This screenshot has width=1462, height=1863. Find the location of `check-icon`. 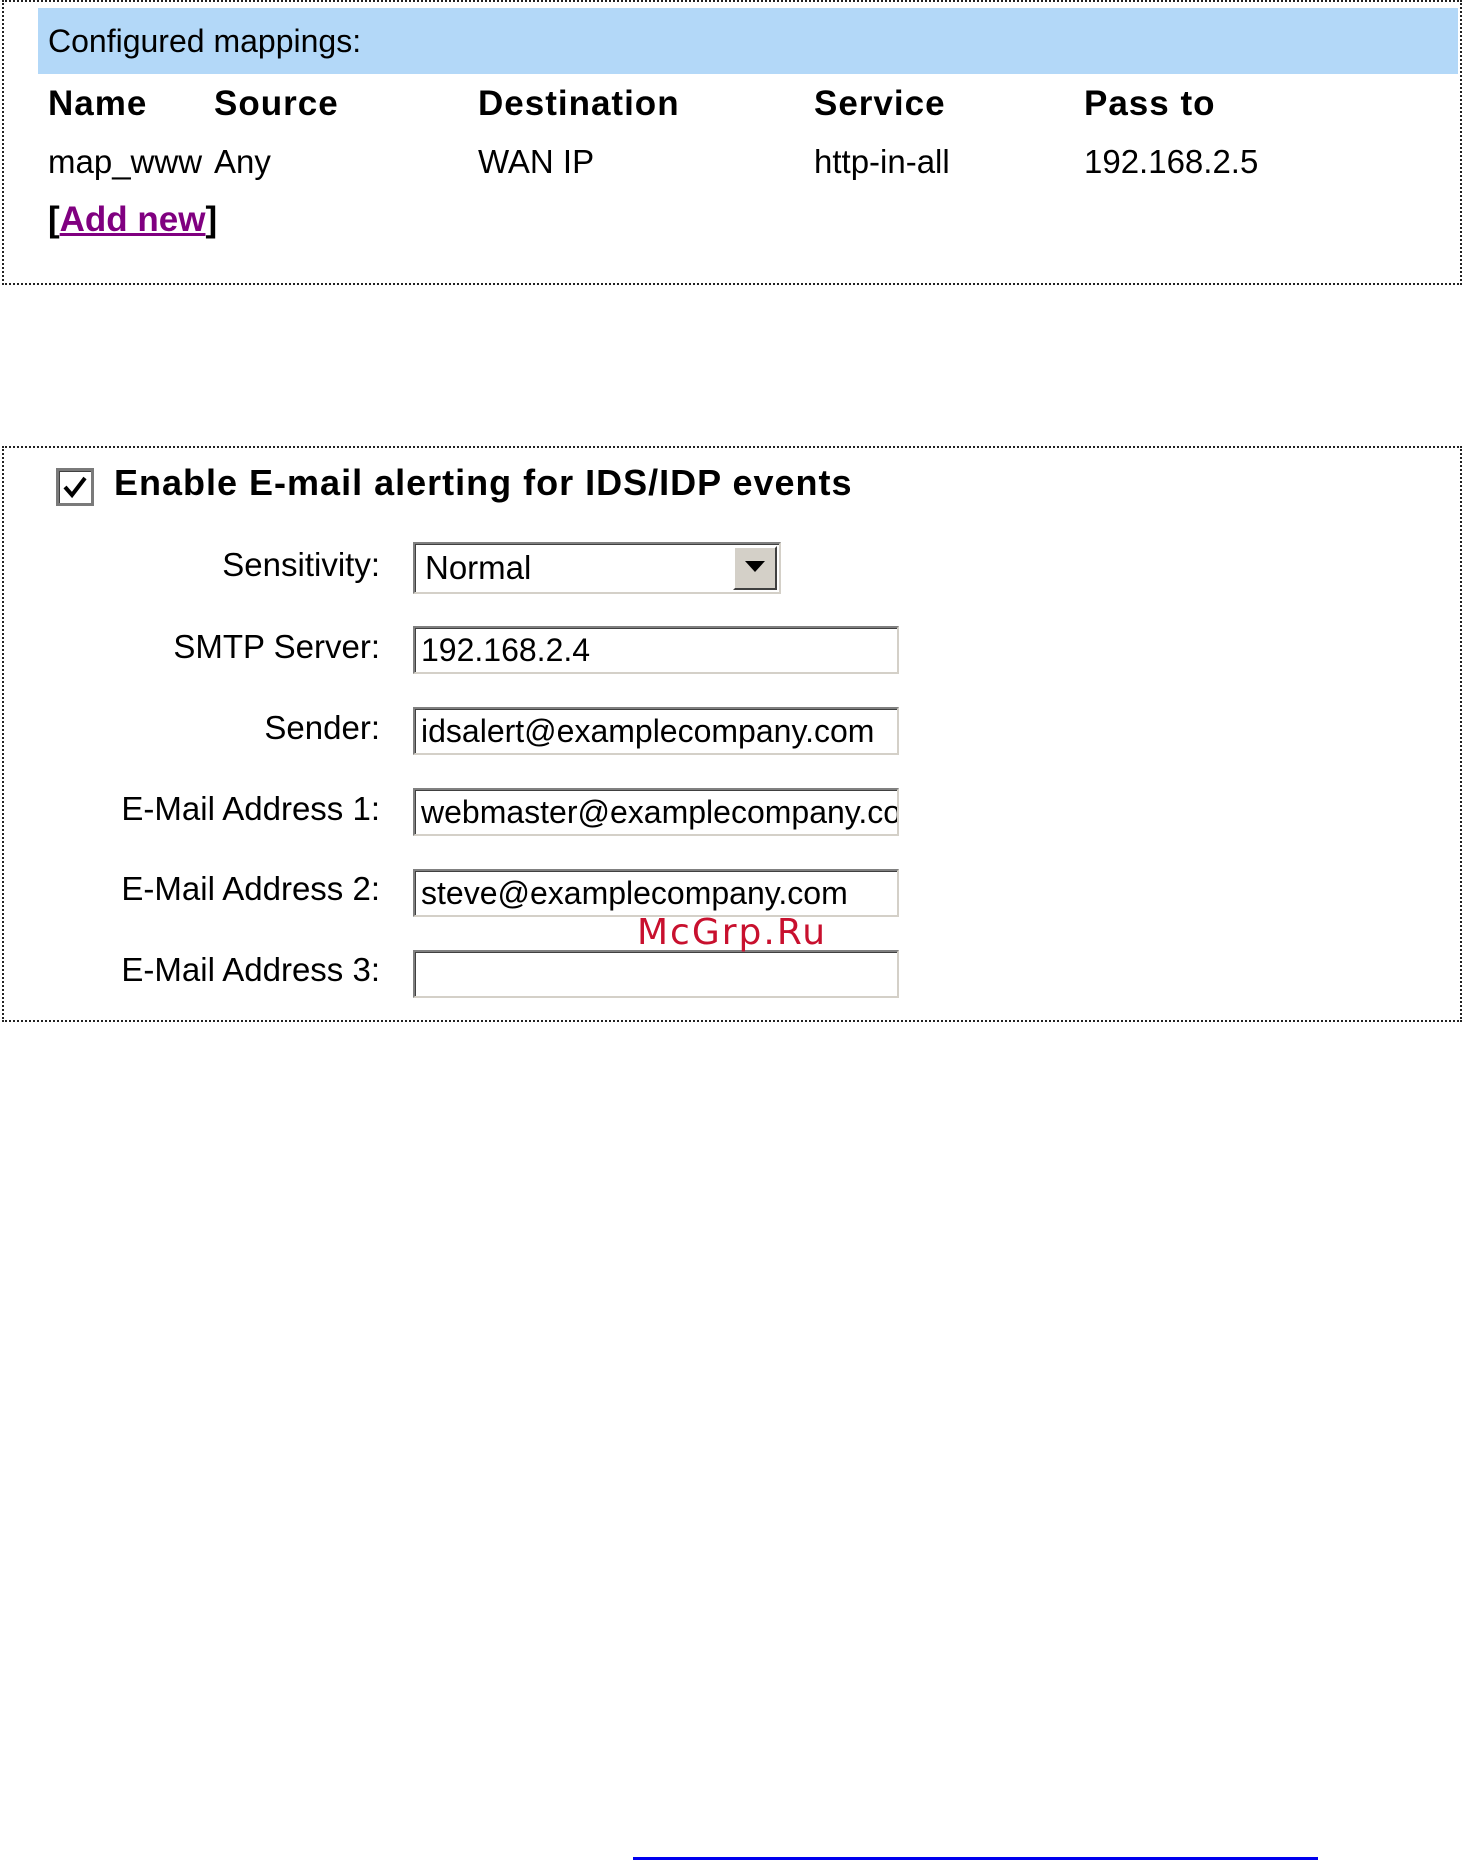

check-icon is located at coordinates (75, 487).